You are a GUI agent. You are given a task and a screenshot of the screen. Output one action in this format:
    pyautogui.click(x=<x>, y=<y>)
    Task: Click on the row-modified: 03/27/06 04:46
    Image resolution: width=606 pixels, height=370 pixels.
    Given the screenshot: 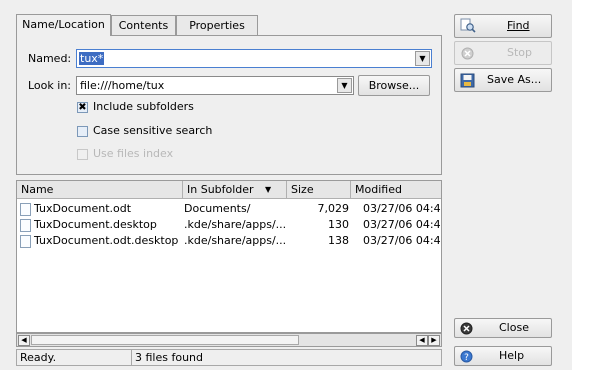 What is the action you would take?
    pyautogui.click(x=402, y=240)
    